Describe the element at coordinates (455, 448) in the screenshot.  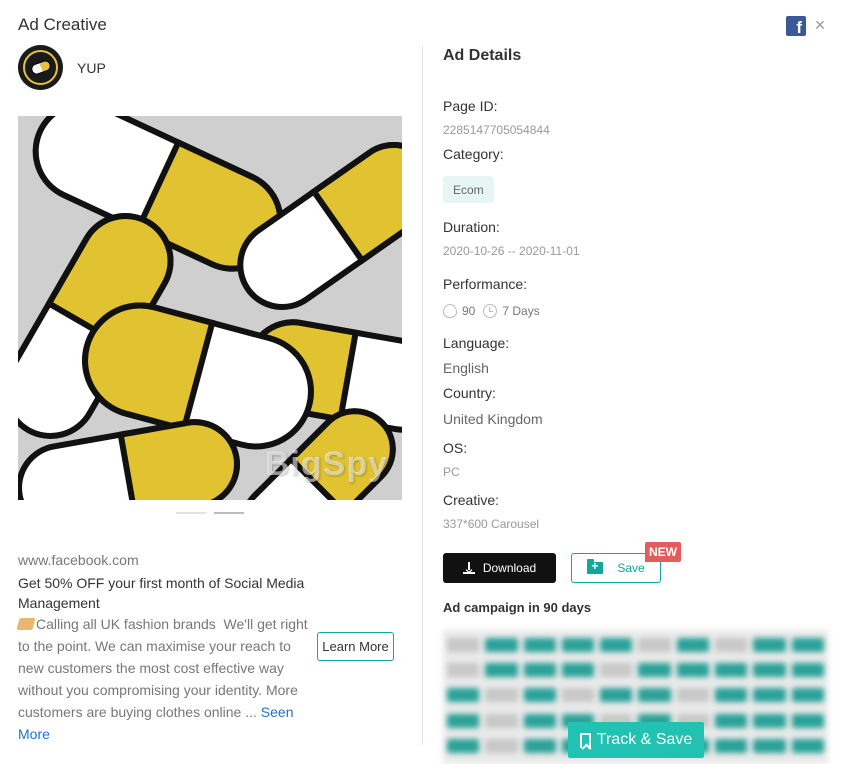
I see `os-label: OS:` at that location.